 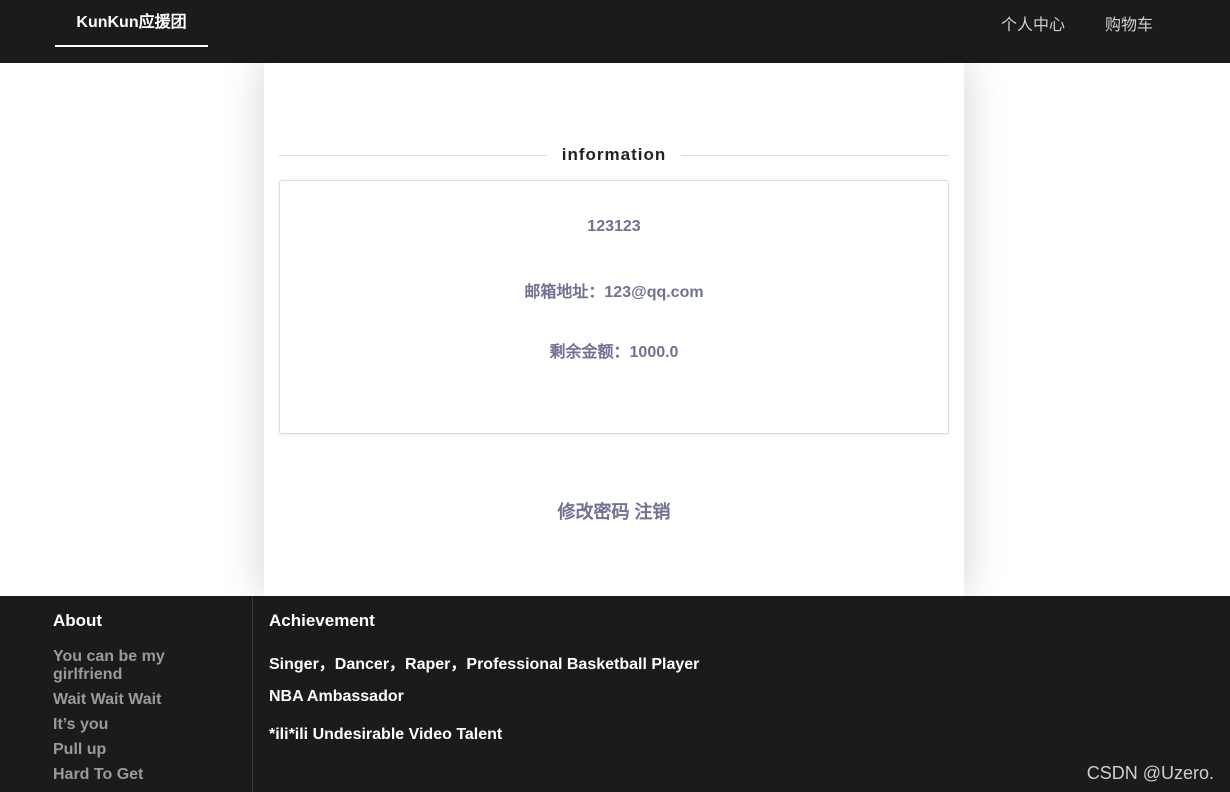 I want to click on about-item: You can be my girlfriend, so click(x=143, y=666).